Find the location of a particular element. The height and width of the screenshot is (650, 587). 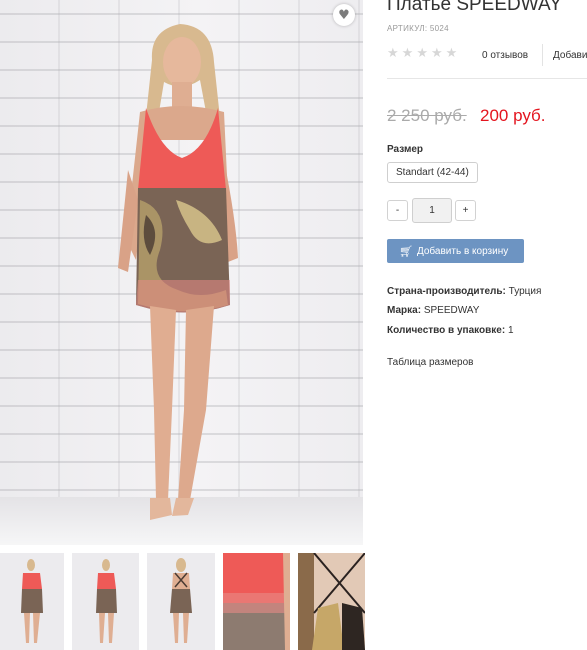

property-value: Турция is located at coordinates (525, 291).